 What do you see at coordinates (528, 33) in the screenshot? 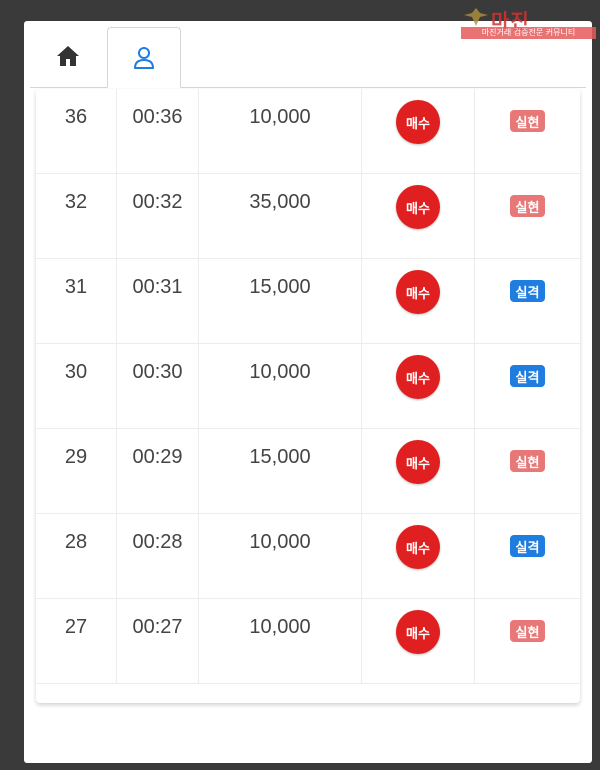
I see `watermark-subtitle: 마진거래 검증전문 커뮤니티` at bounding box center [528, 33].